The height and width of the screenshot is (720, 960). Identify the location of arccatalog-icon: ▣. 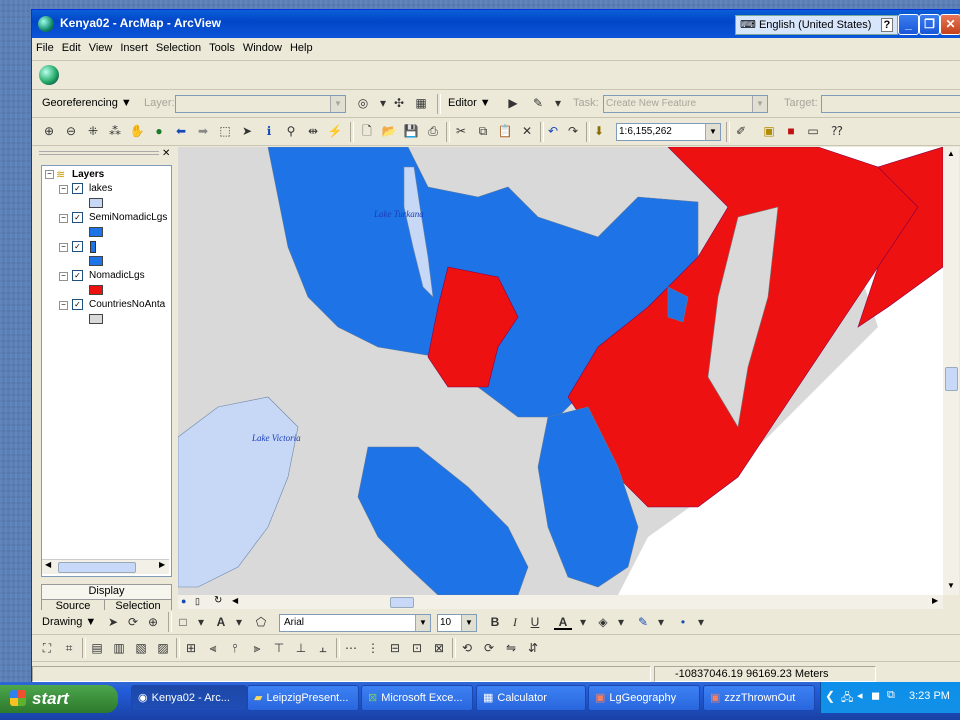
(769, 131).